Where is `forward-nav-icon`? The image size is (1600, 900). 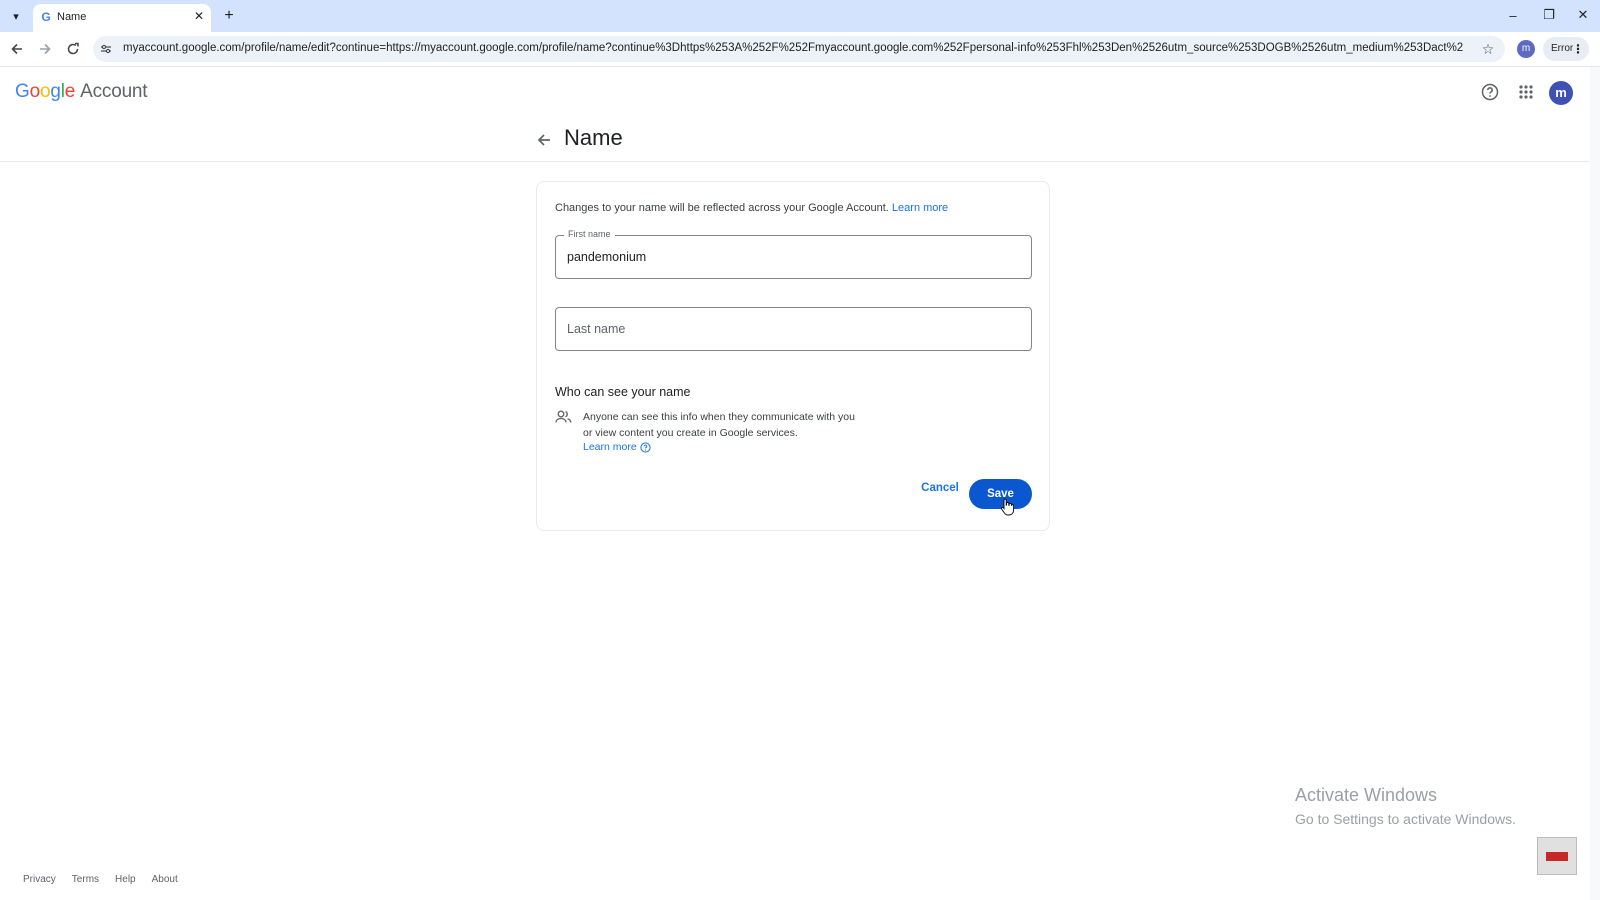
forward-nav-icon is located at coordinates (45, 49).